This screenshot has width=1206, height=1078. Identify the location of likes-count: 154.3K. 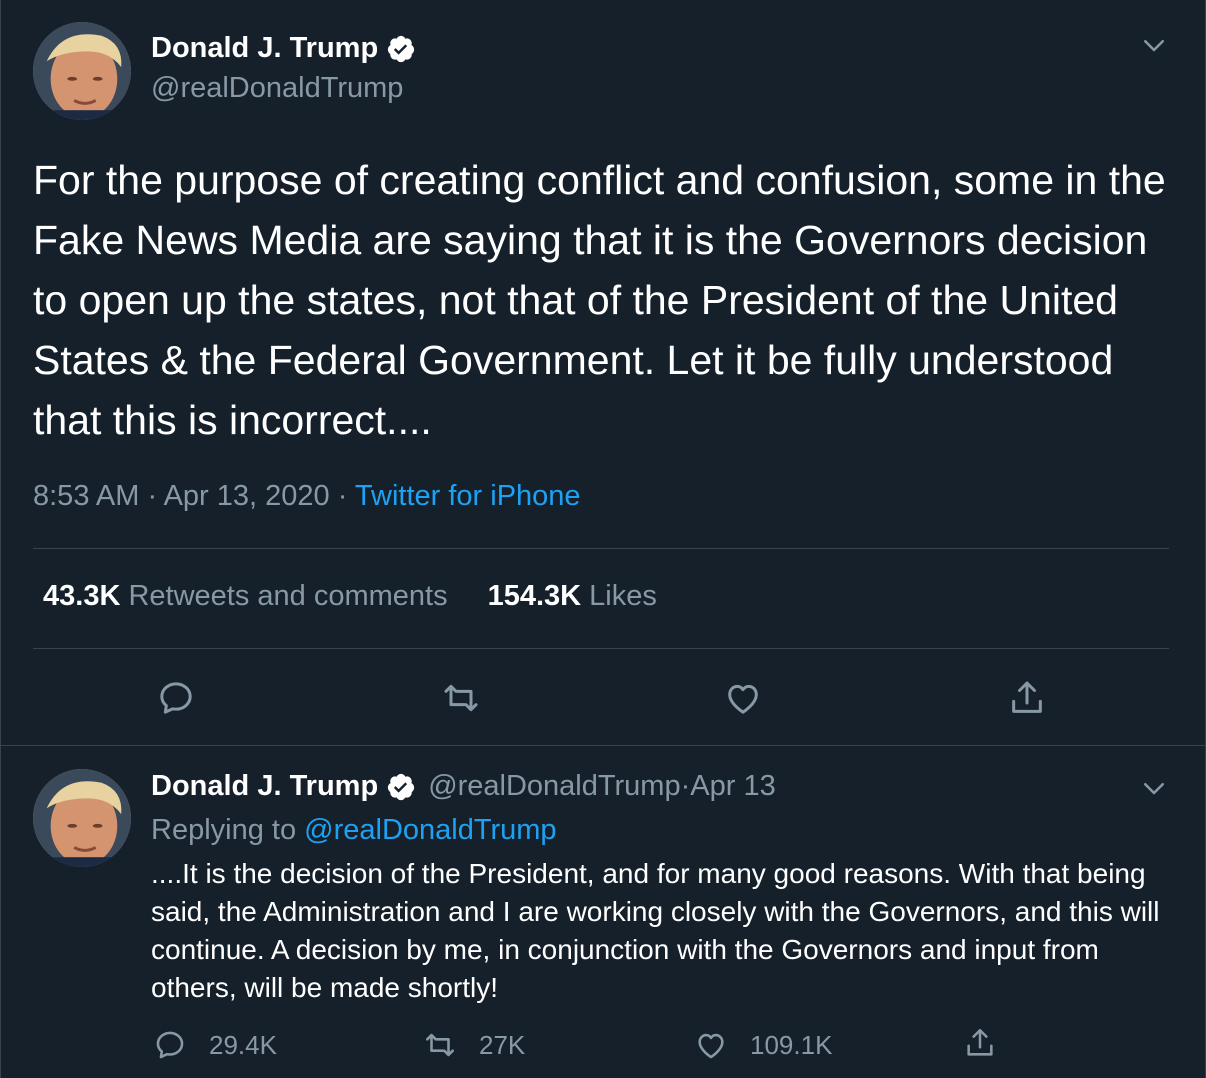
(534, 596).